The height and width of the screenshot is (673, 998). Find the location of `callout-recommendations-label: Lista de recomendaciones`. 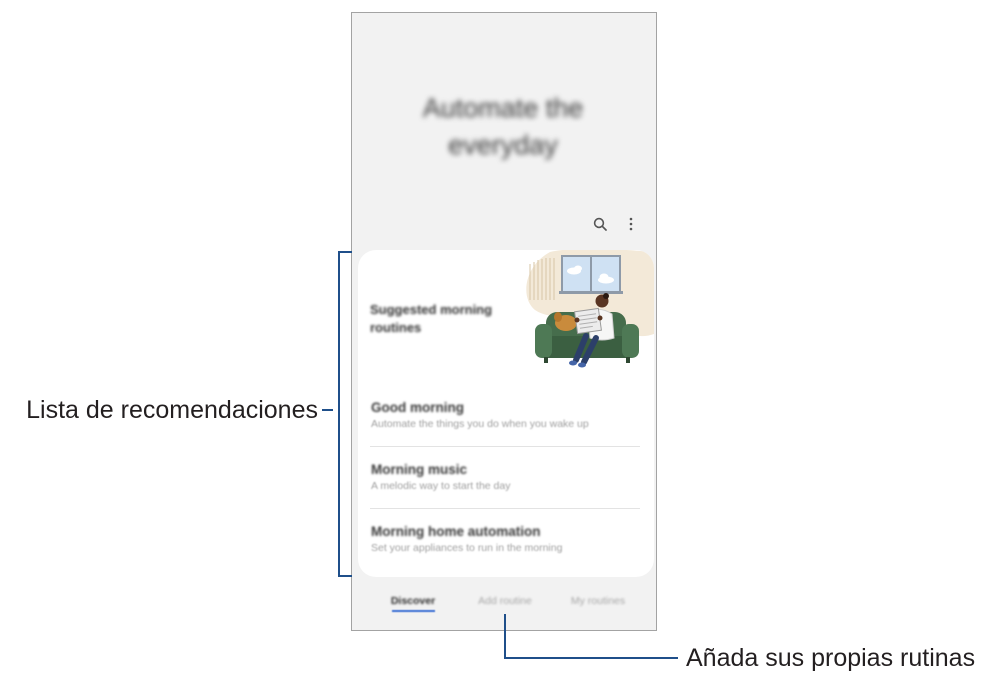

callout-recommendations-label: Lista de recomendaciones is located at coordinates (172, 410).